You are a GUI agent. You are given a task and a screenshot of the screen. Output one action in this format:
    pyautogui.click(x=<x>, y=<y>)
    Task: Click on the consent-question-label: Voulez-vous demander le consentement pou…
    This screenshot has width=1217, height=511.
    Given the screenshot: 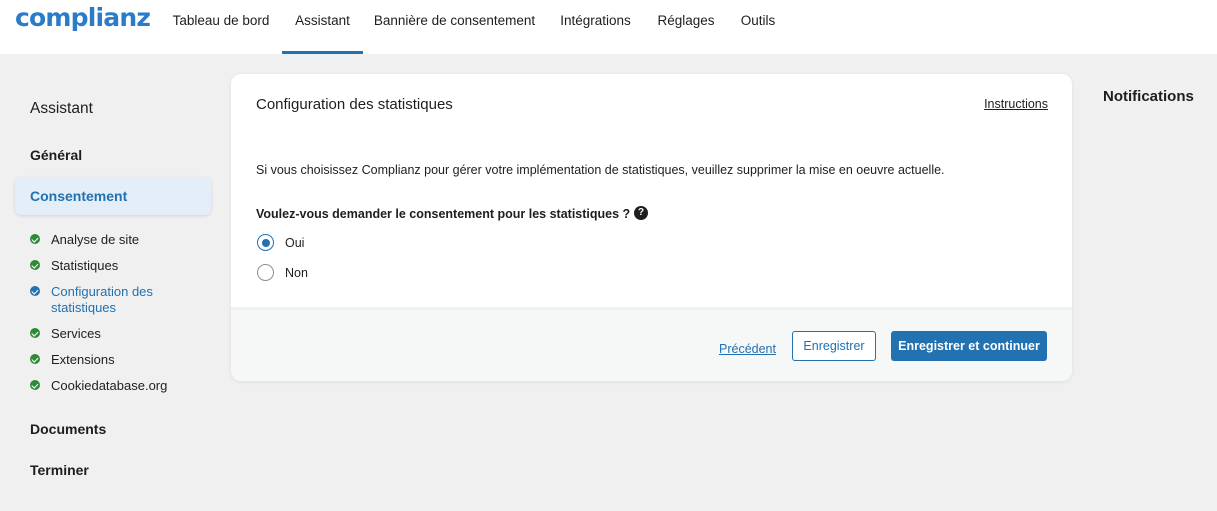 What is the action you would take?
    pyautogui.click(x=443, y=214)
    